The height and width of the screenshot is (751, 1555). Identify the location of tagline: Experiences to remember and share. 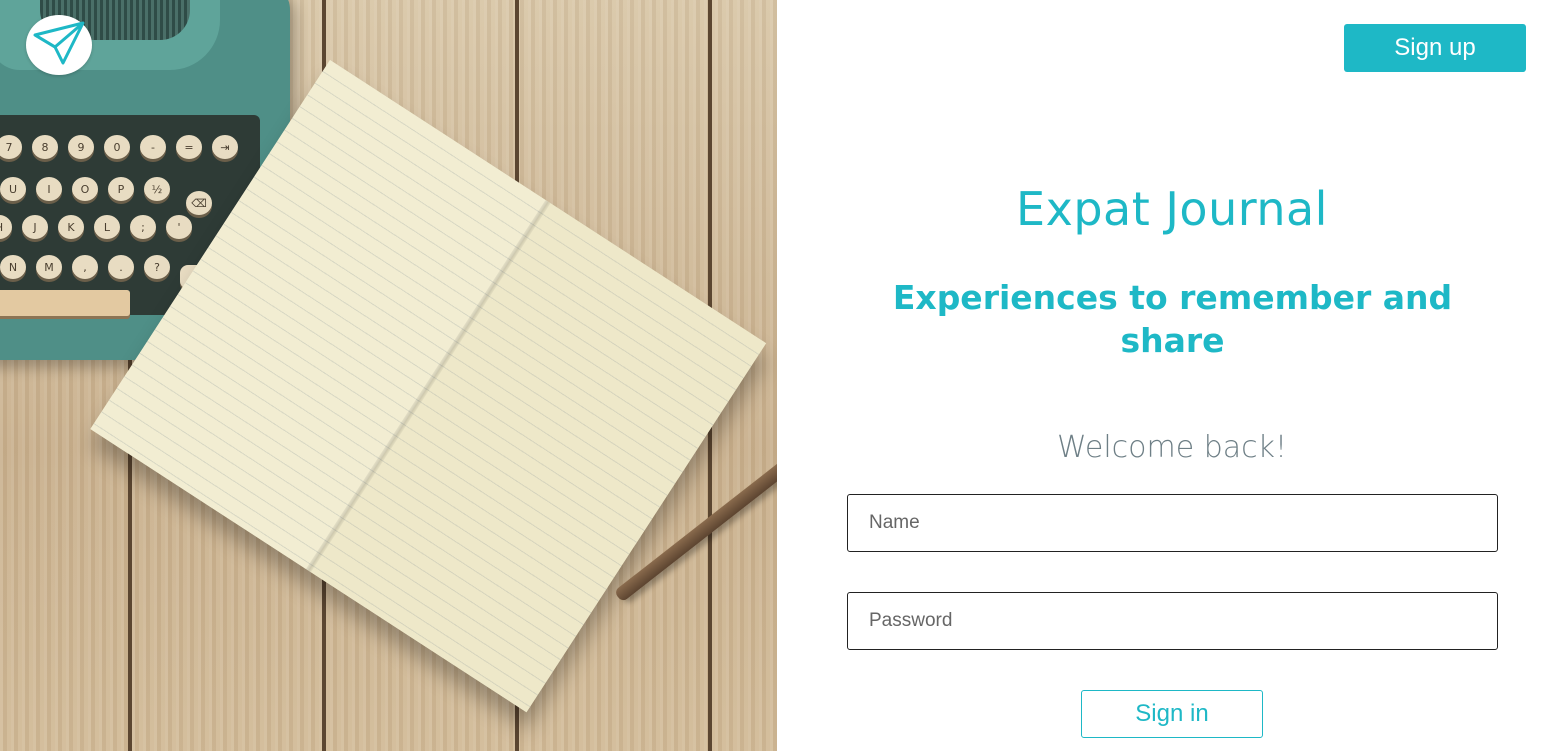
(1172, 319).